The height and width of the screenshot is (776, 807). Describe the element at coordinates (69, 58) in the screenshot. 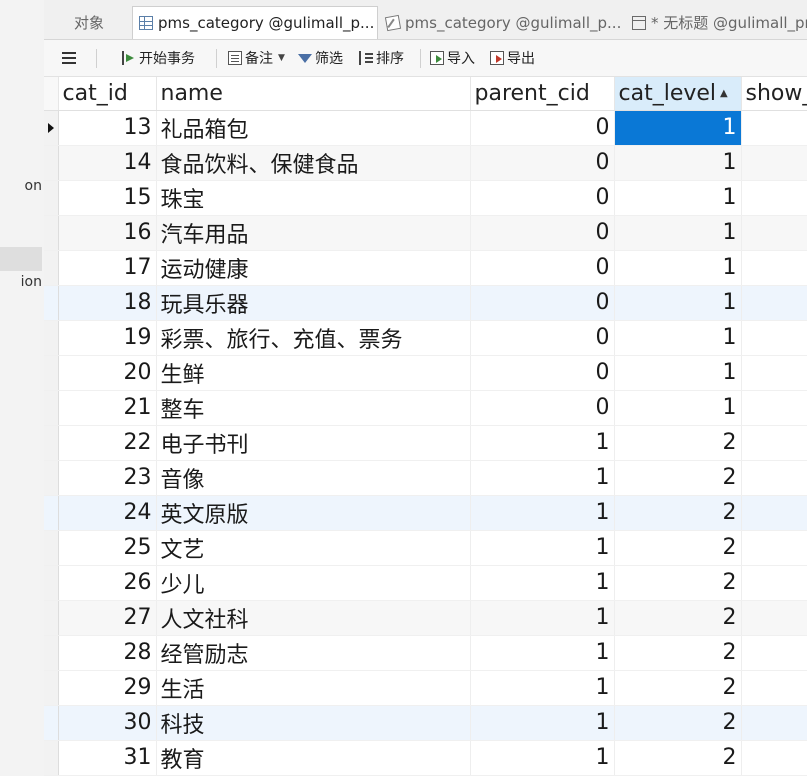

I see `menu-button` at that location.